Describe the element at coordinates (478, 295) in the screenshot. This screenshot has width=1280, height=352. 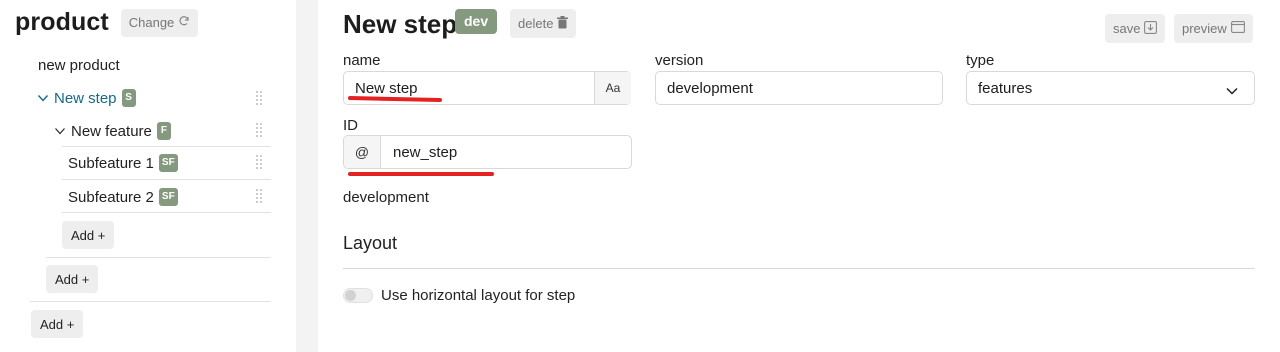
I see `horizontal-layout-label: Use horizontal layout for step` at that location.